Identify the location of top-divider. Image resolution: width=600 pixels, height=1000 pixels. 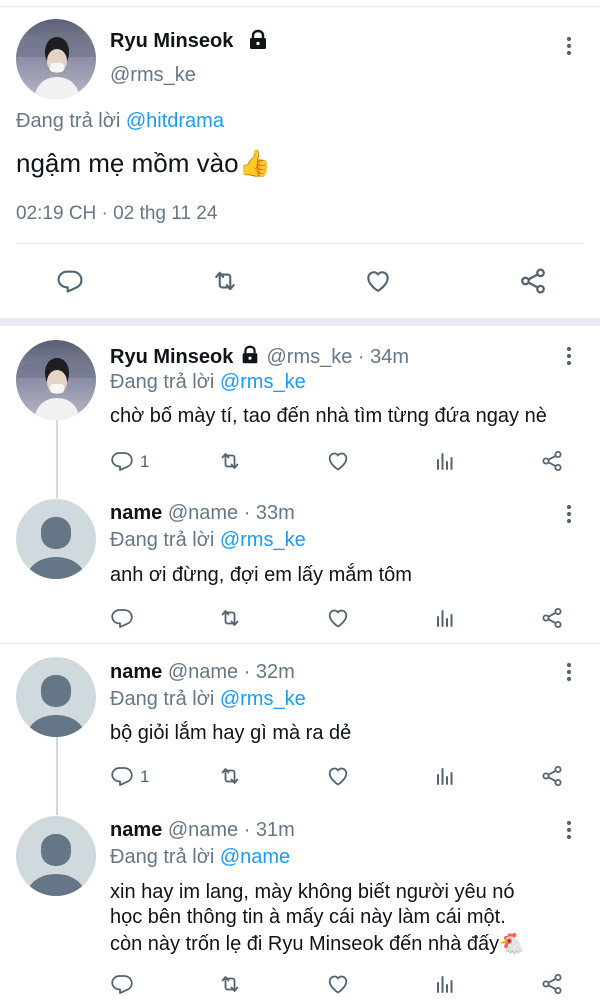
(300, 6).